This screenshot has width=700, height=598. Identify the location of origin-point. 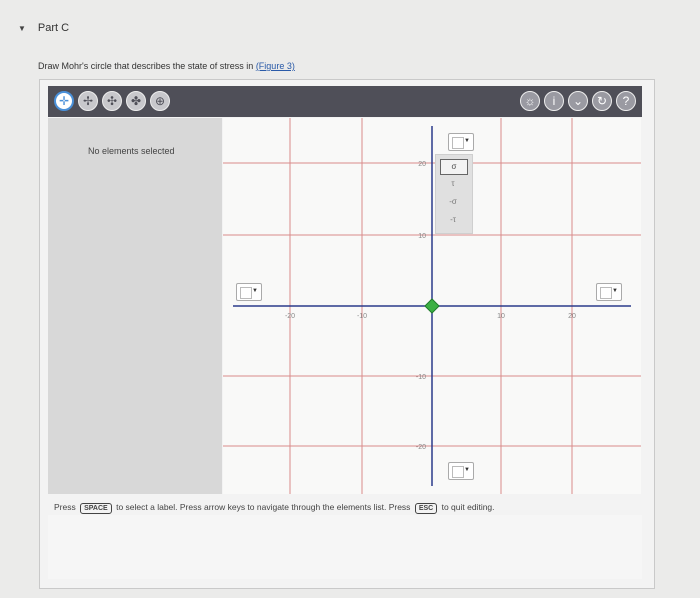
(432, 306).